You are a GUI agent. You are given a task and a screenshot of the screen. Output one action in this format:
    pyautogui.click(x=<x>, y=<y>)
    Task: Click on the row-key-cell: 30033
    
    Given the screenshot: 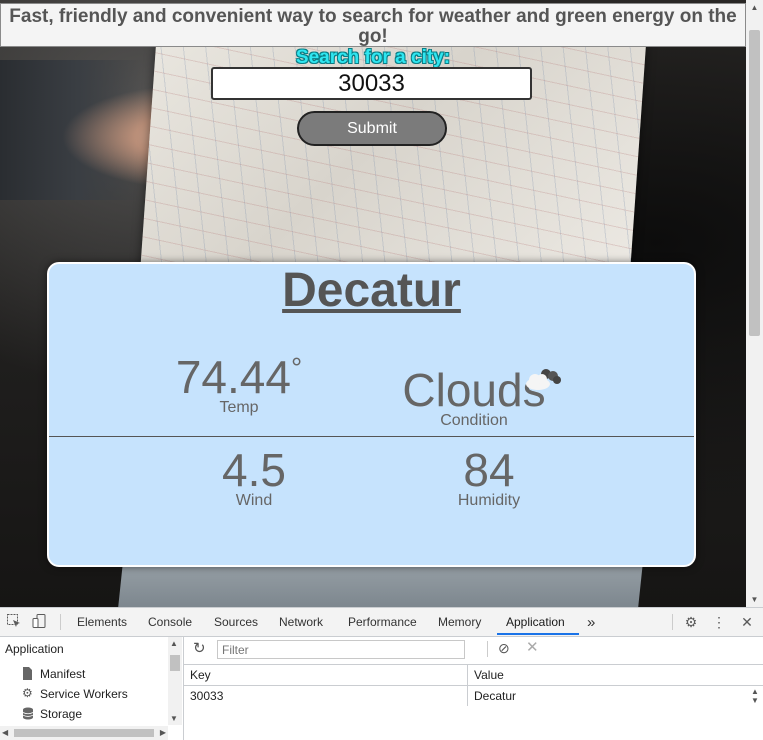 What is the action you would take?
    pyautogui.click(x=326, y=696)
    